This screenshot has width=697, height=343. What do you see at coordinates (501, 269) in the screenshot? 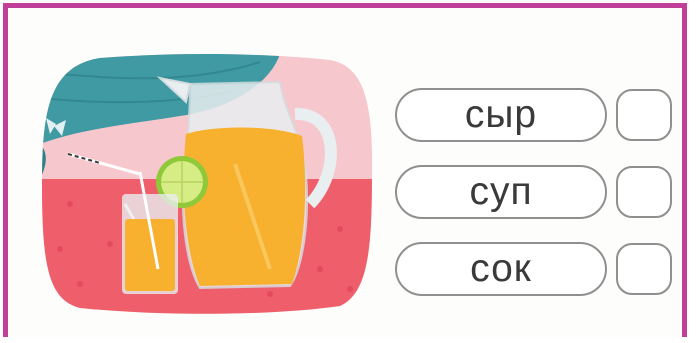
I see `word-option-sok: сок` at bounding box center [501, 269].